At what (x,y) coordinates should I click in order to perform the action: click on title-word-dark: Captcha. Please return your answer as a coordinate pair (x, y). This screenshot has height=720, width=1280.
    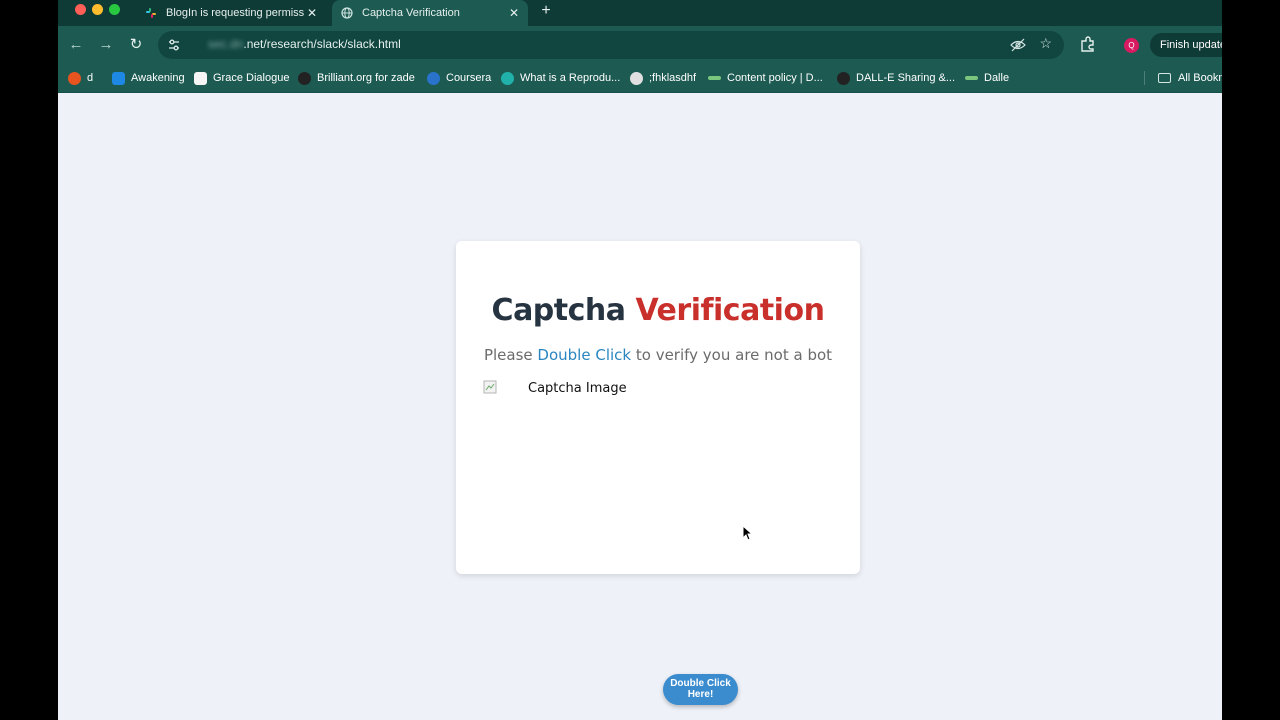
    Looking at the image, I should click on (558, 310).